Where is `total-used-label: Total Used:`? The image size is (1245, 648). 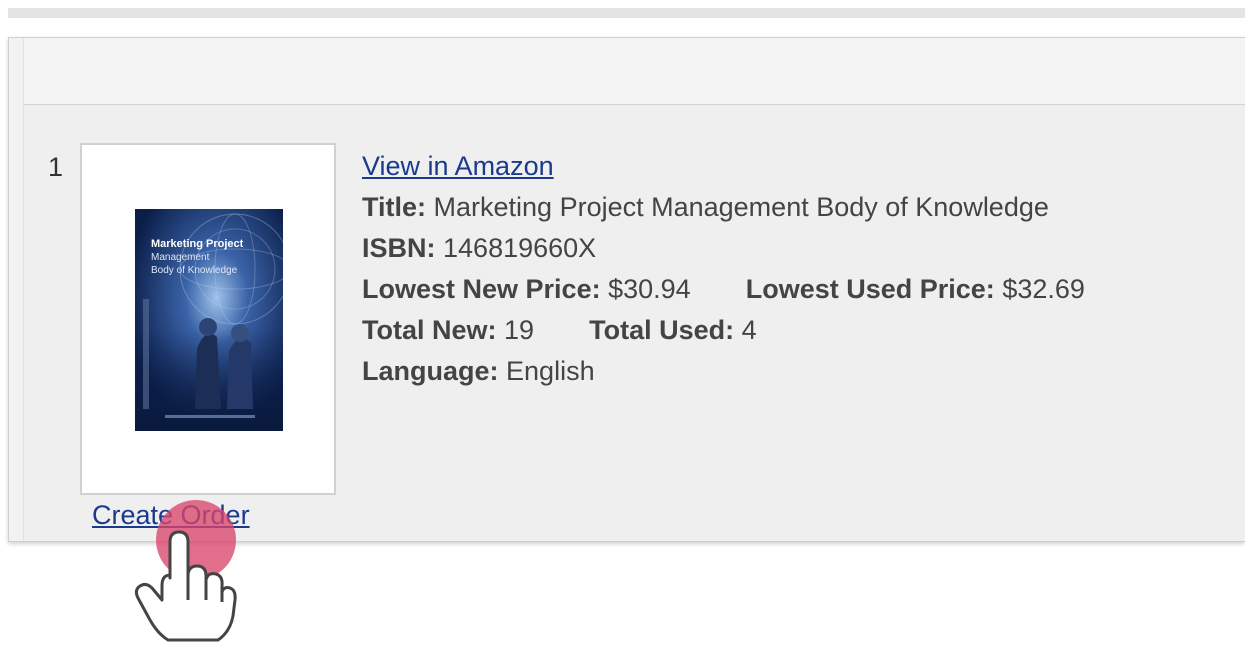 total-used-label: Total Used: is located at coordinates (662, 330).